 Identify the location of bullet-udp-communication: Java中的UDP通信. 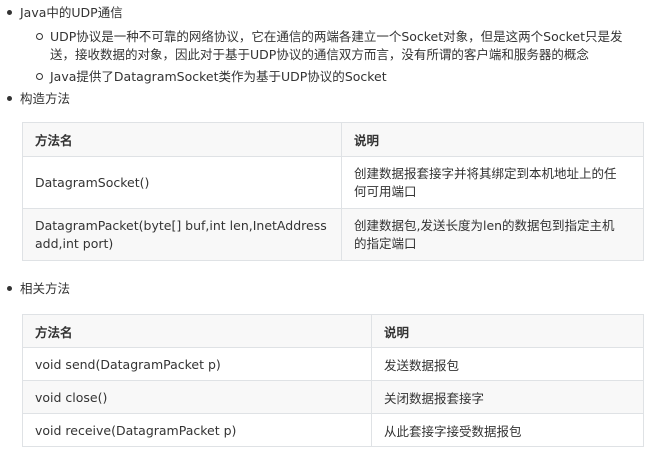
(65, 13).